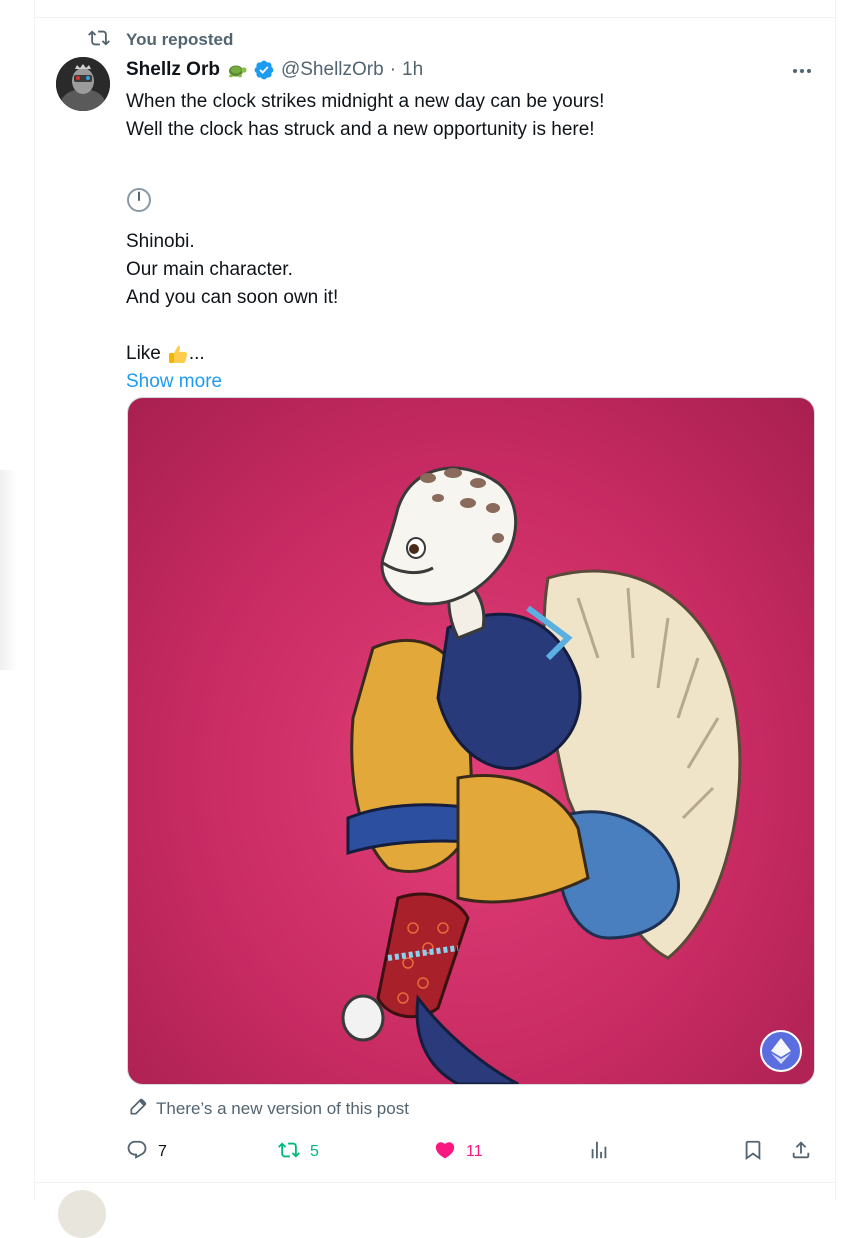  I want to click on next-post-avatar, so click(82, 1214).